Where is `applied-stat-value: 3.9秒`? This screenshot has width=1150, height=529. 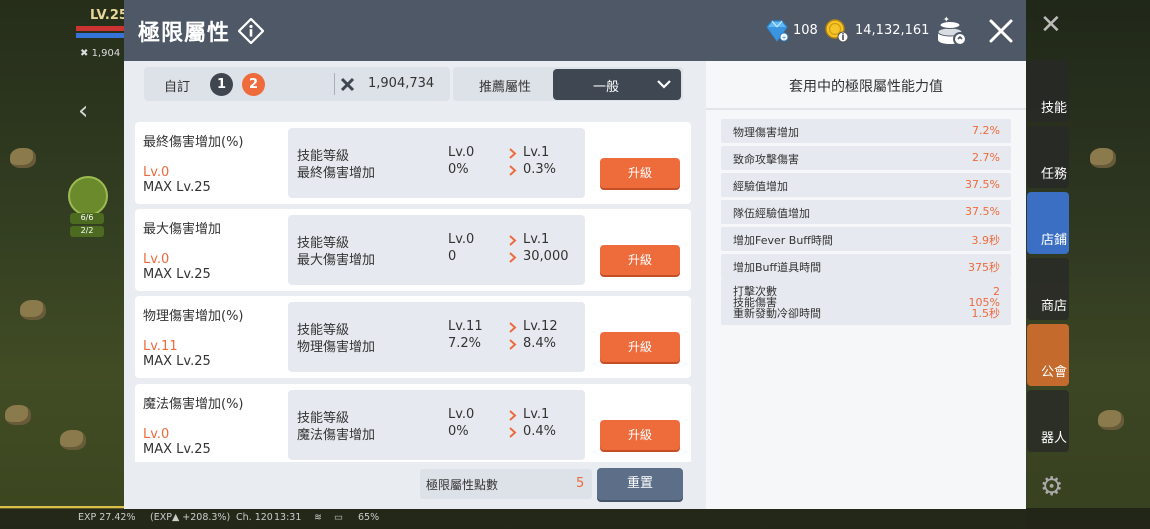 applied-stat-value: 3.9秒 is located at coordinates (986, 240).